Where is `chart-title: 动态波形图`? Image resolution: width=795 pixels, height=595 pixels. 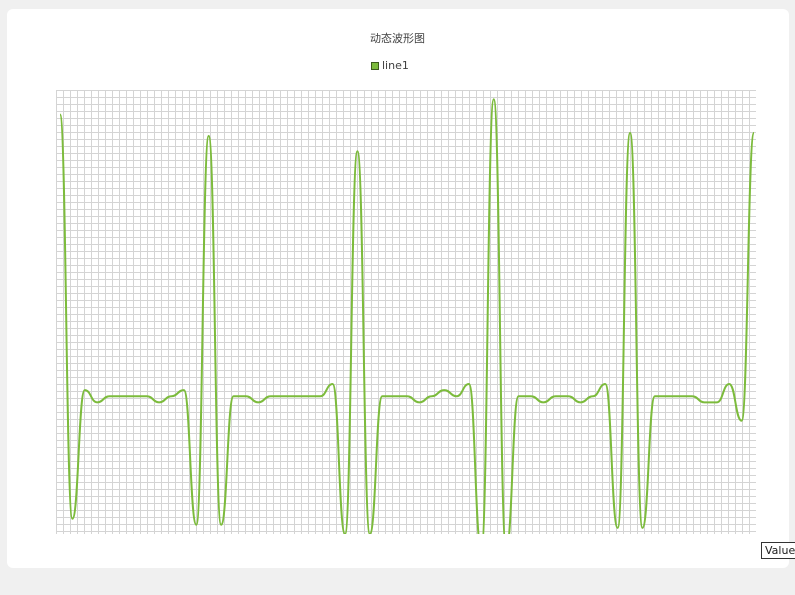 chart-title: 动态波形图 is located at coordinates (397, 38).